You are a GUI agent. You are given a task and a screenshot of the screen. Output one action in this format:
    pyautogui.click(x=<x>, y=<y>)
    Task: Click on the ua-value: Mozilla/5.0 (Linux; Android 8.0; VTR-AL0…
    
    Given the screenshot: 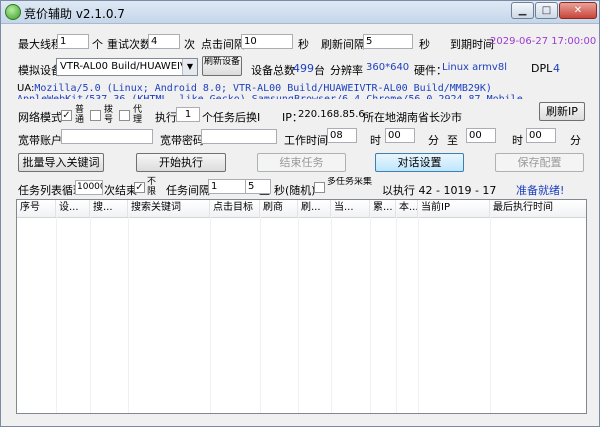 What is the action you would take?
    pyautogui.click(x=270, y=91)
    